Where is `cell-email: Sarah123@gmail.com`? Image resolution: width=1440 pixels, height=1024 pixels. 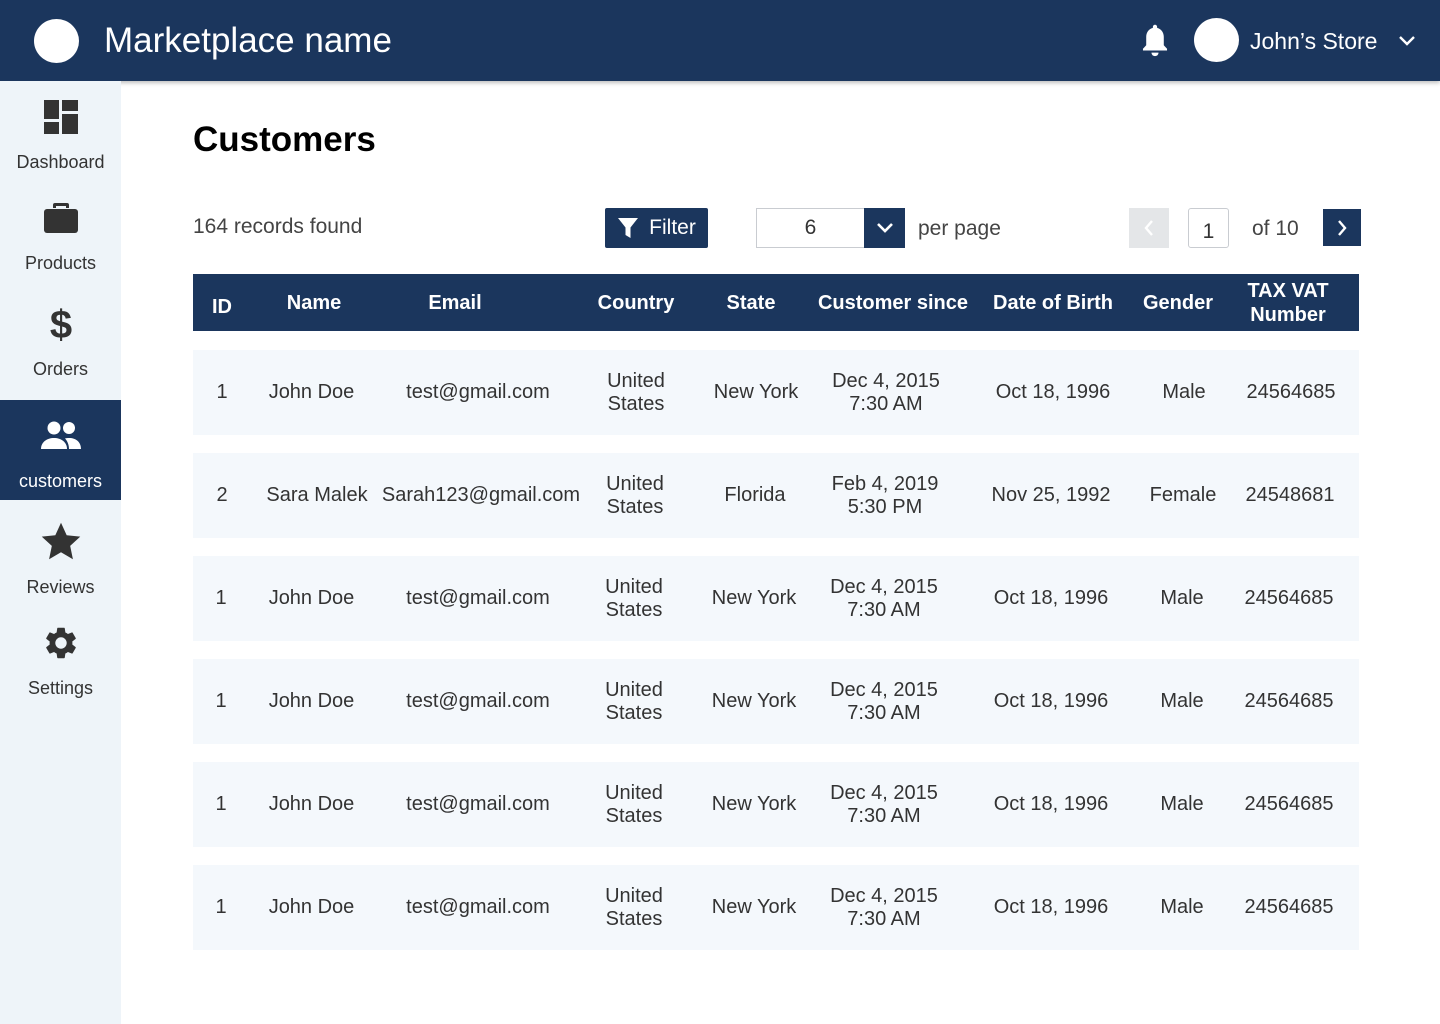
cell-email: Sarah123@gmail.com is located at coordinates (481, 495).